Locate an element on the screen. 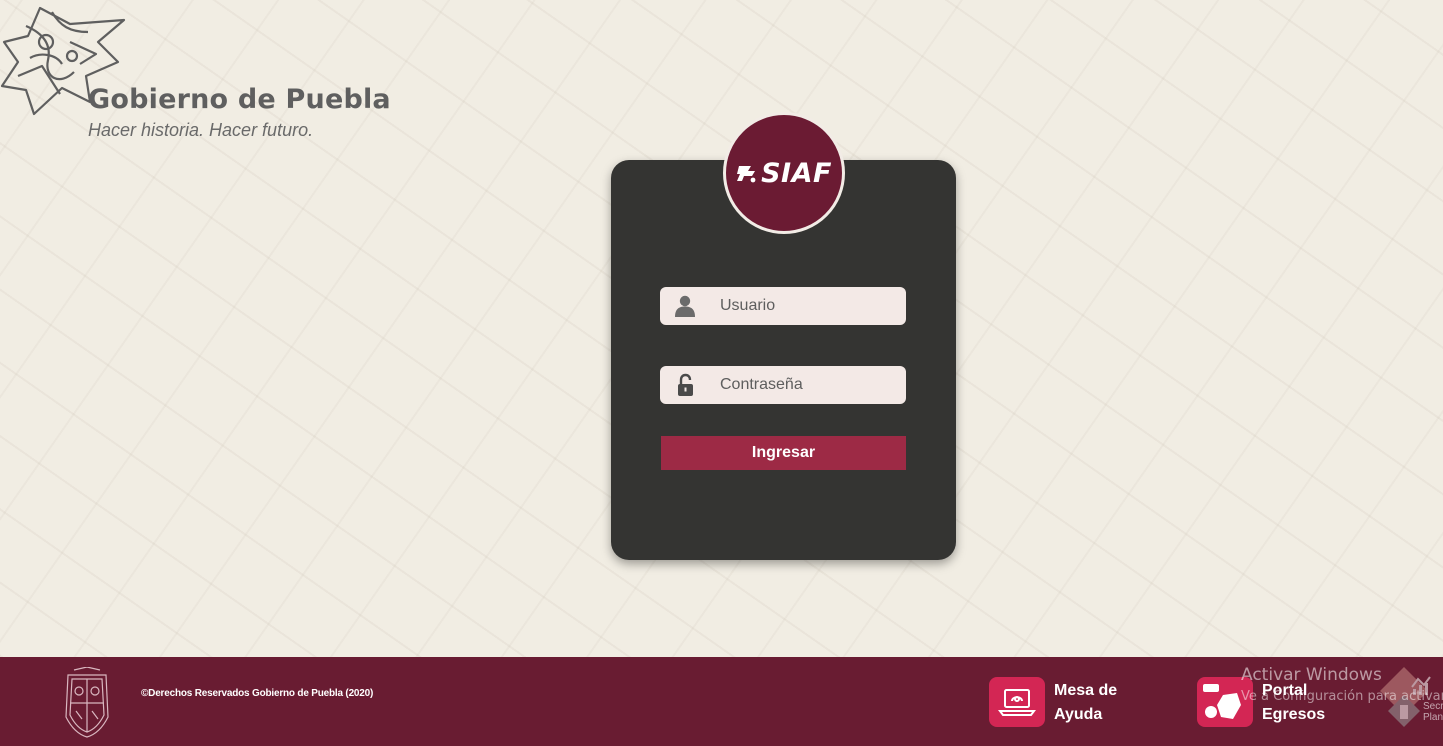 This screenshot has height=746, width=1443. helpdesk-tile is located at coordinates (1017, 702).